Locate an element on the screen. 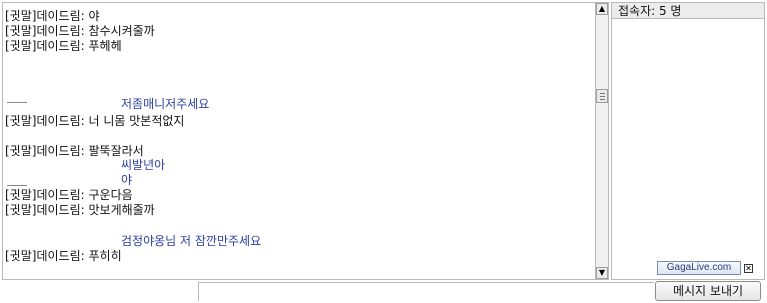  message-text: 저좀매니저주세요 is located at coordinates (165, 104).